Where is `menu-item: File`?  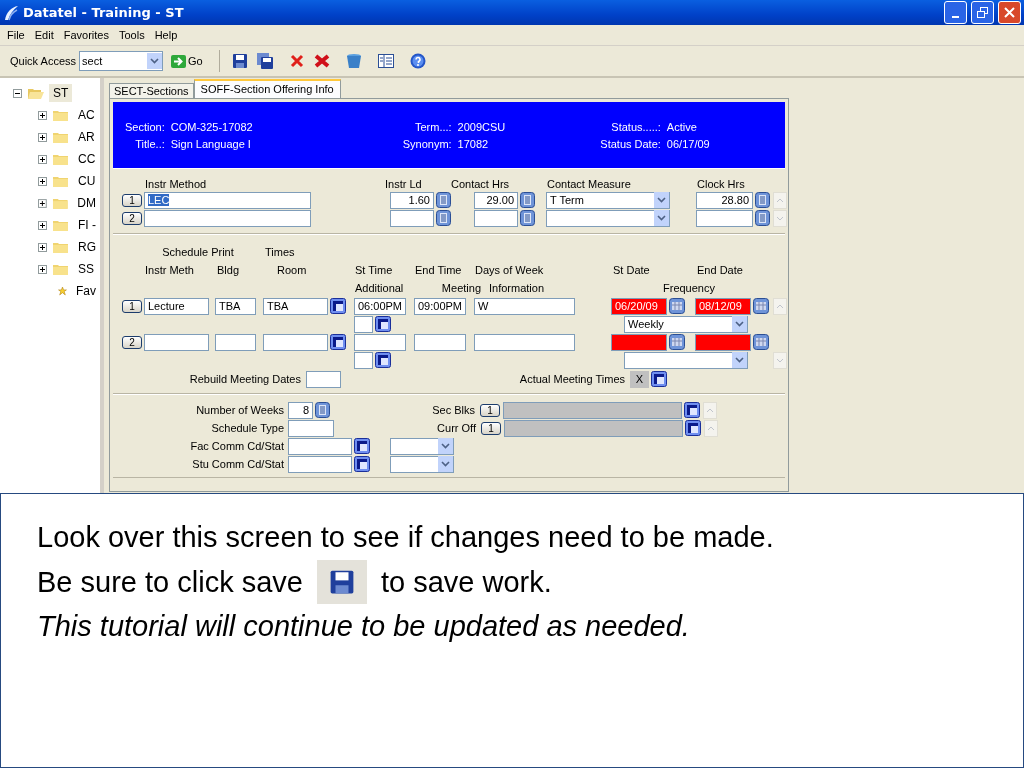 menu-item: File is located at coordinates (16, 35).